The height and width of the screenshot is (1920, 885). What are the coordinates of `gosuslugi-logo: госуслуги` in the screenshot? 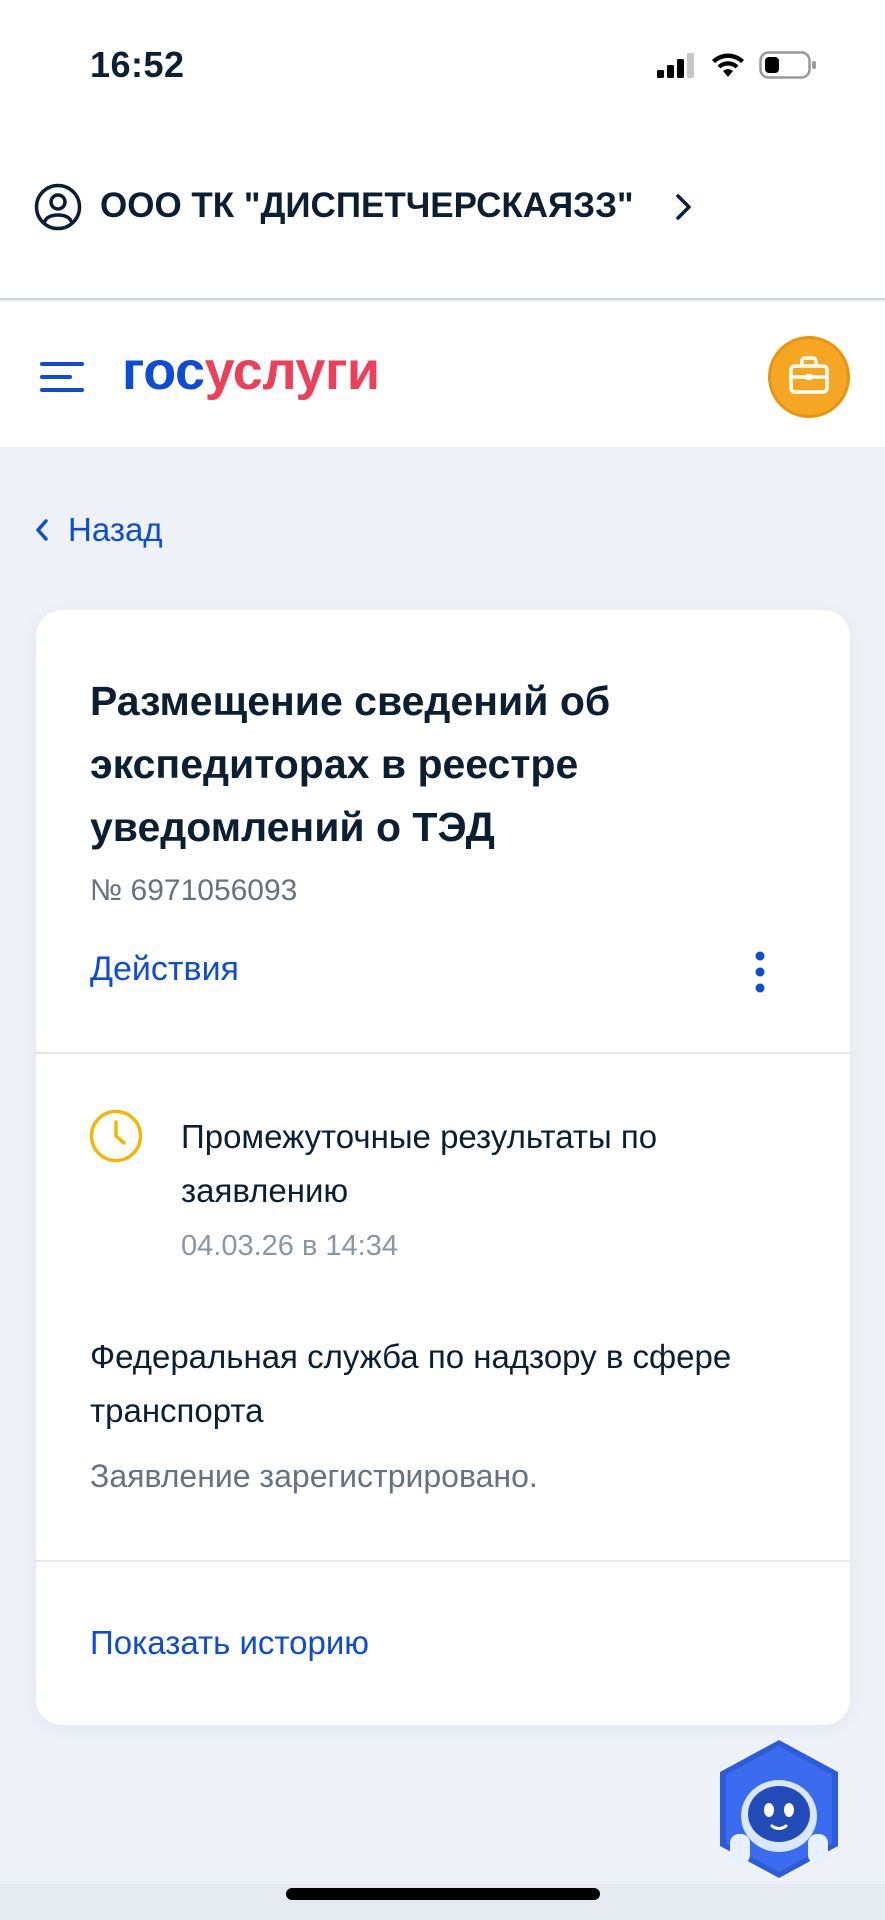 It's located at (251, 371).